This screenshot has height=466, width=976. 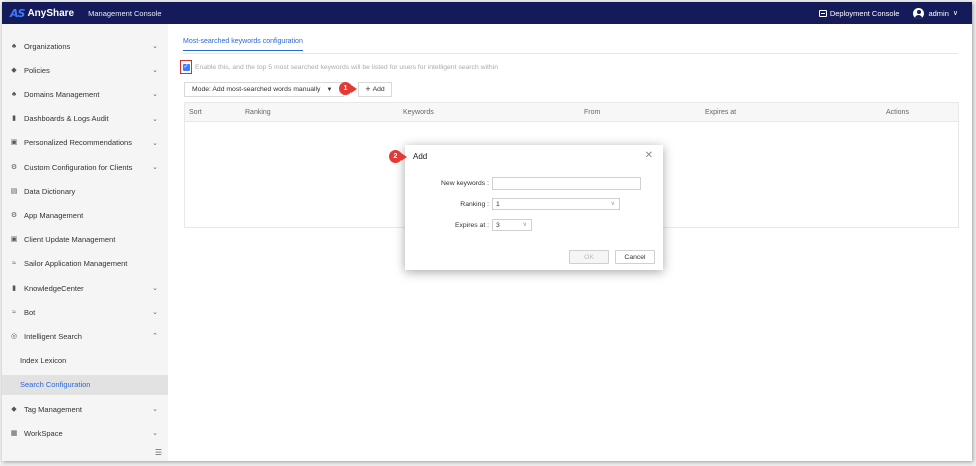 What do you see at coordinates (864, 13) in the screenshot?
I see `deployment-console-label: Deployment Console` at bounding box center [864, 13].